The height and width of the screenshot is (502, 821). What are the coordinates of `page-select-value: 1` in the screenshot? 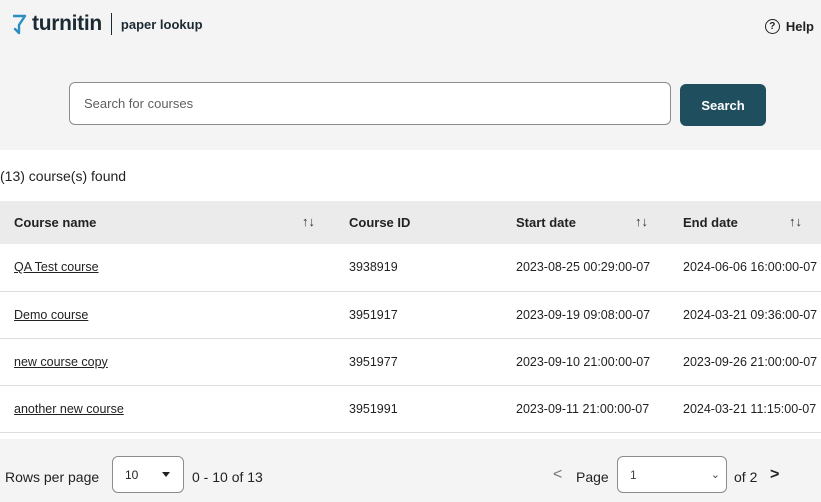 It's located at (633, 474).